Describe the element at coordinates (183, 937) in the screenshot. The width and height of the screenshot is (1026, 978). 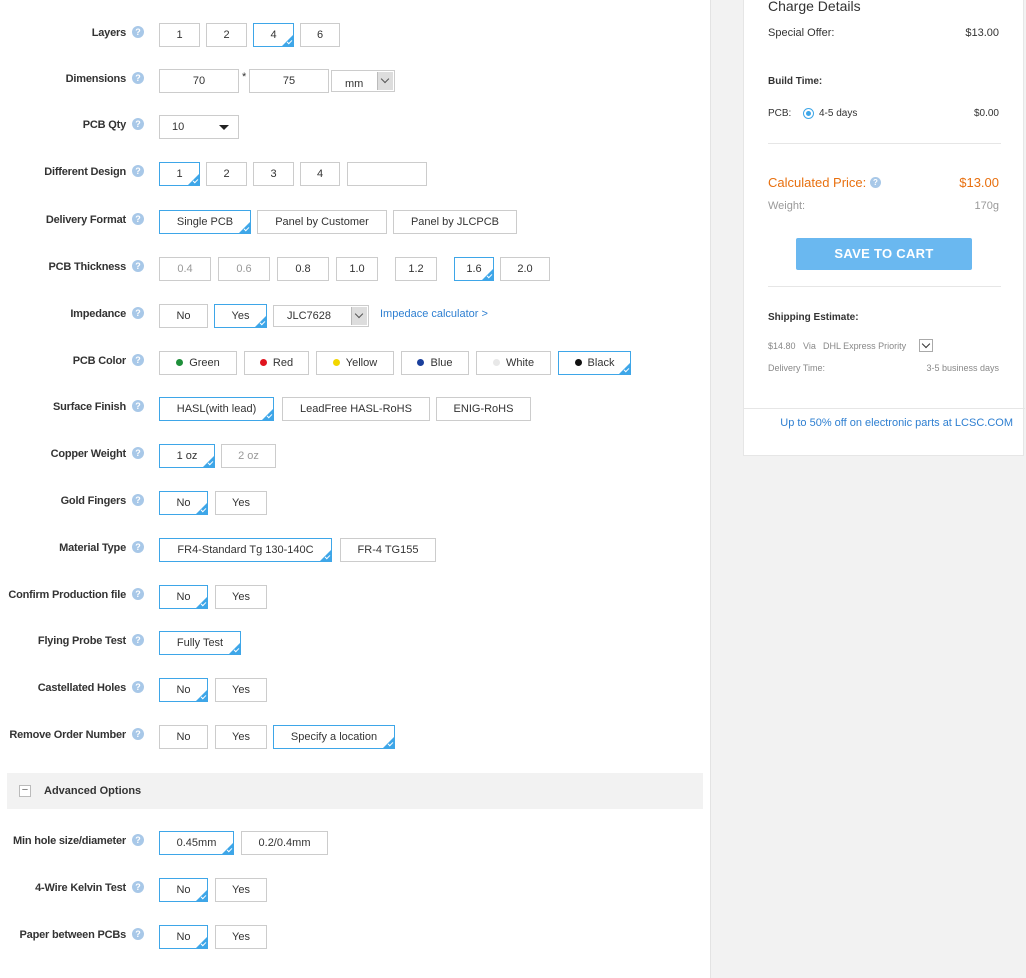
I see `option-paper-no: No` at that location.